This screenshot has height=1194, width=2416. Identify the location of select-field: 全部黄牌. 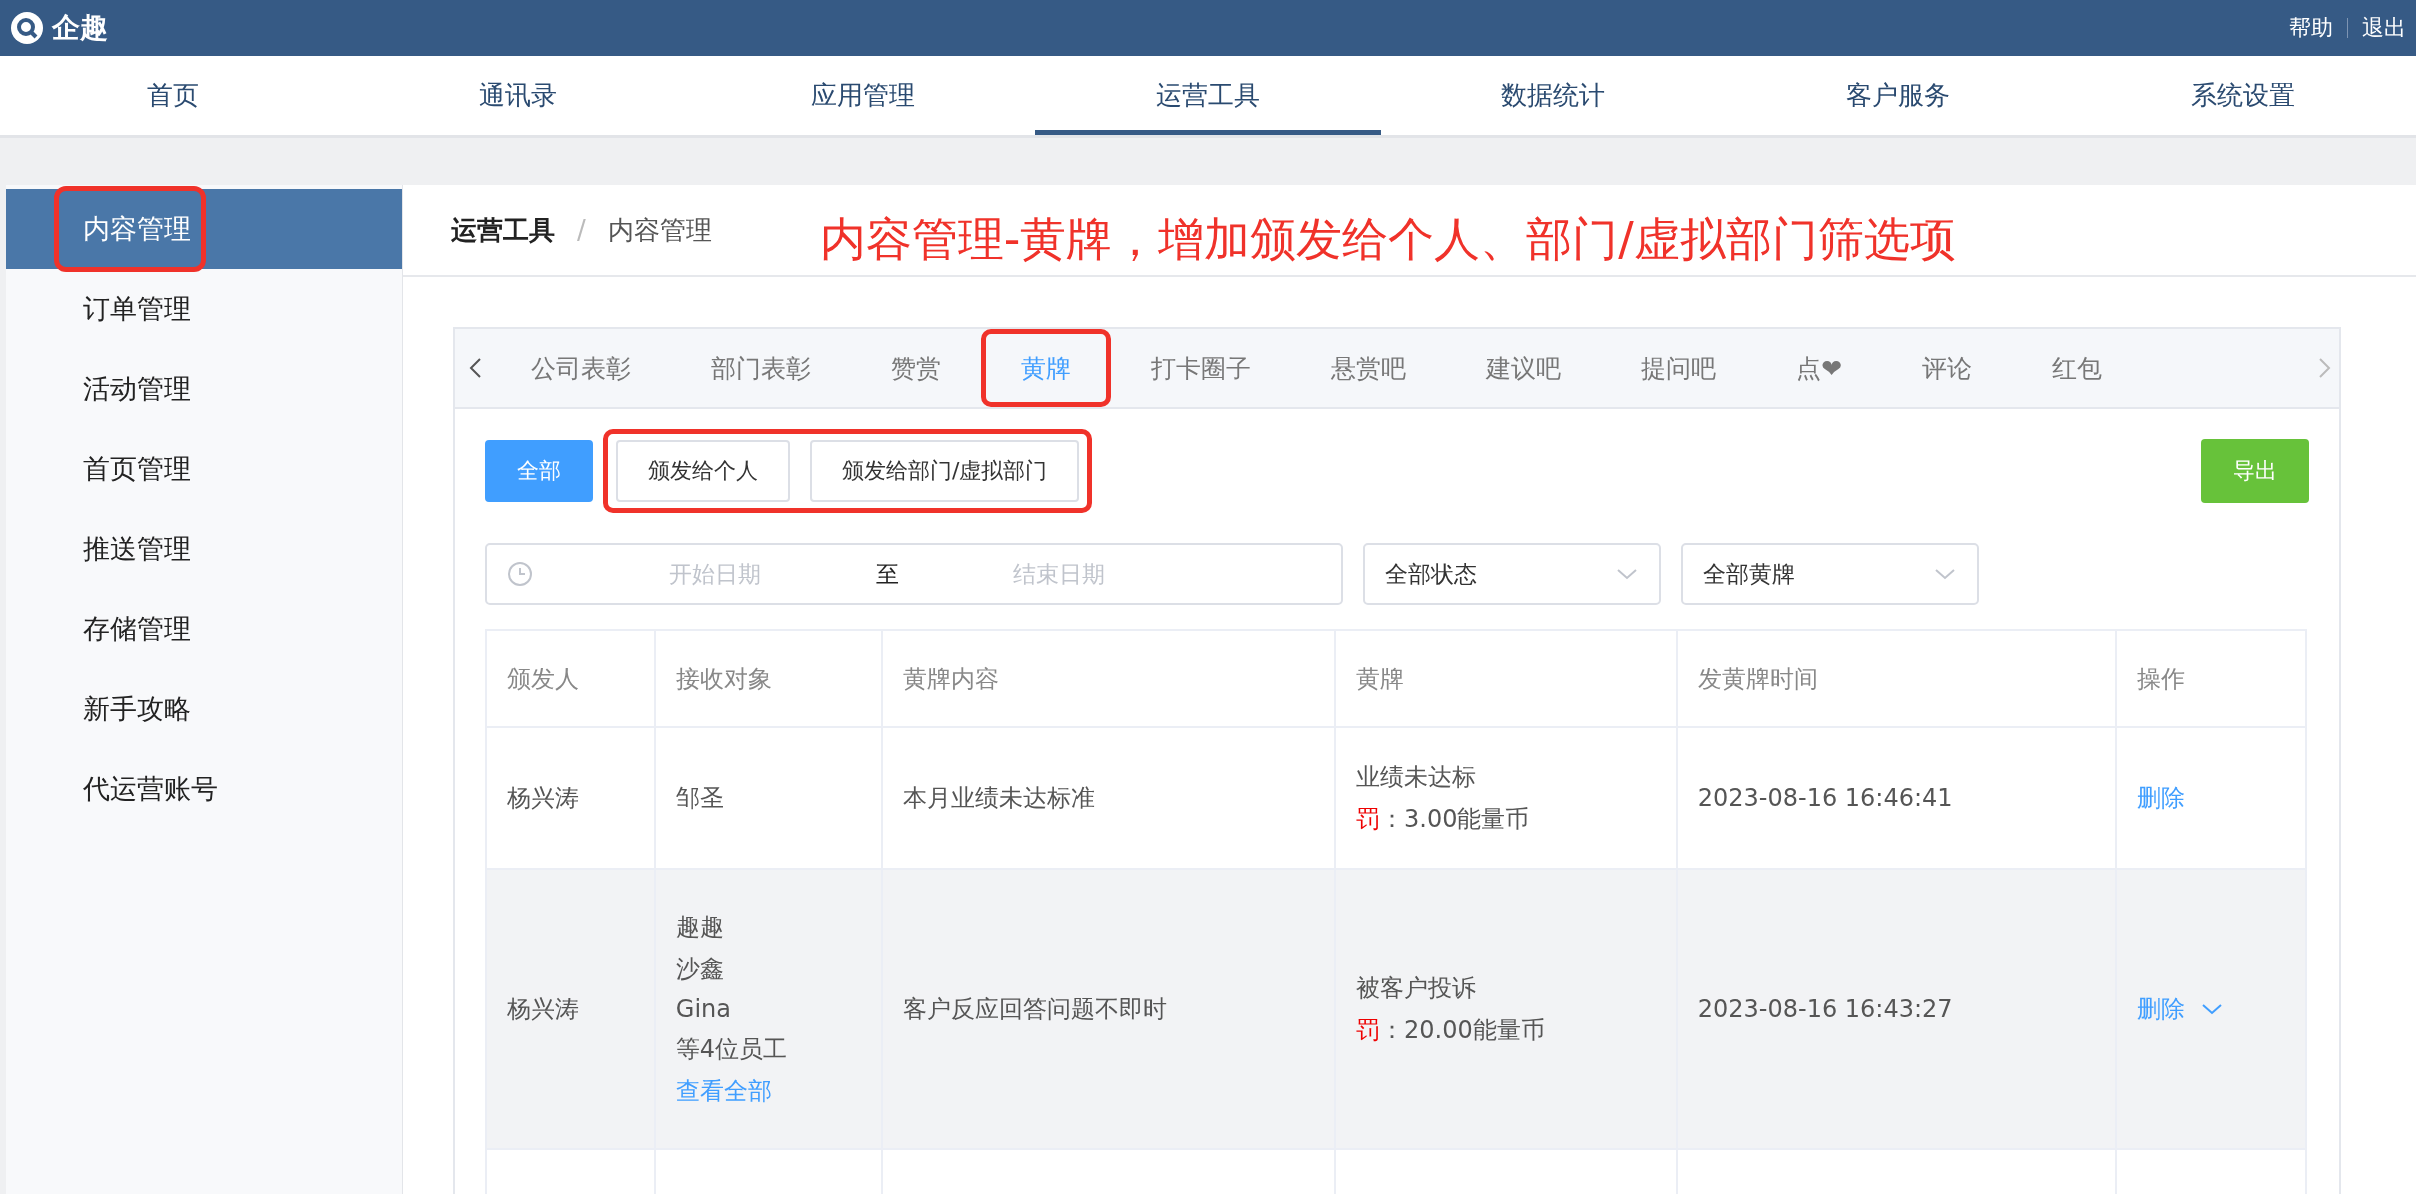
(1830, 574).